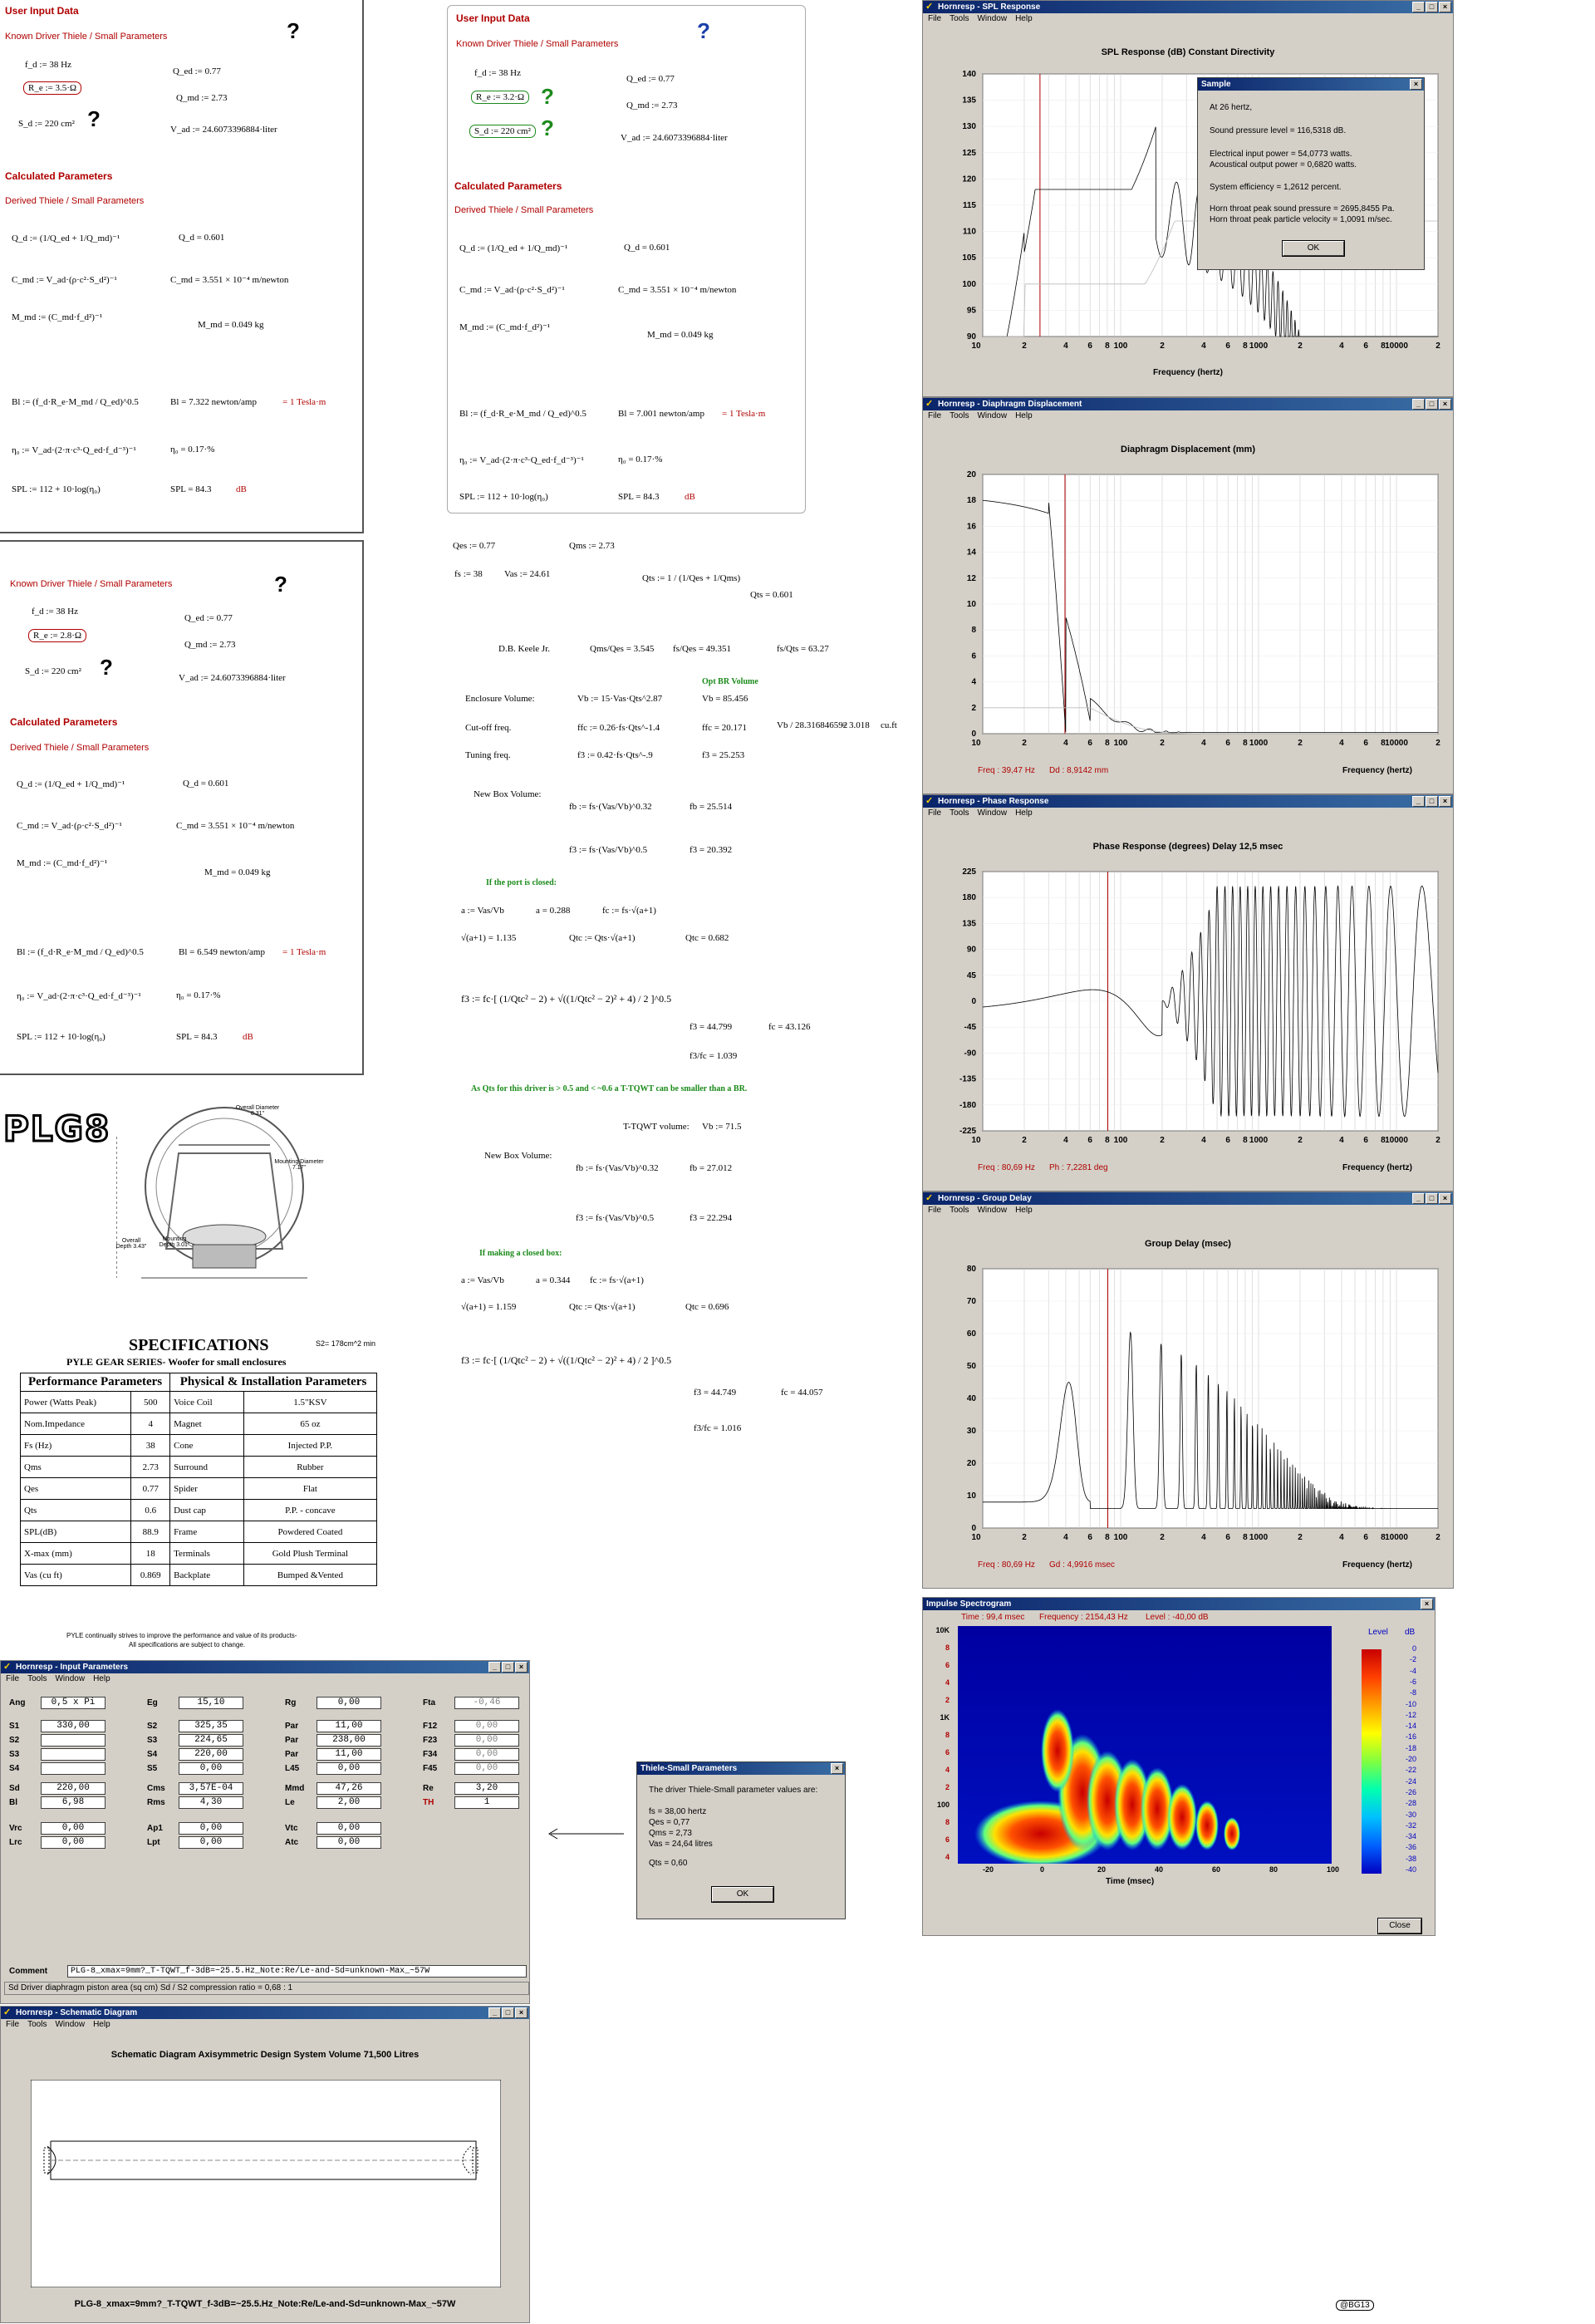  Describe the element at coordinates (211, 1726) in the screenshot. I see `param-field-s2: 325,35` at that location.